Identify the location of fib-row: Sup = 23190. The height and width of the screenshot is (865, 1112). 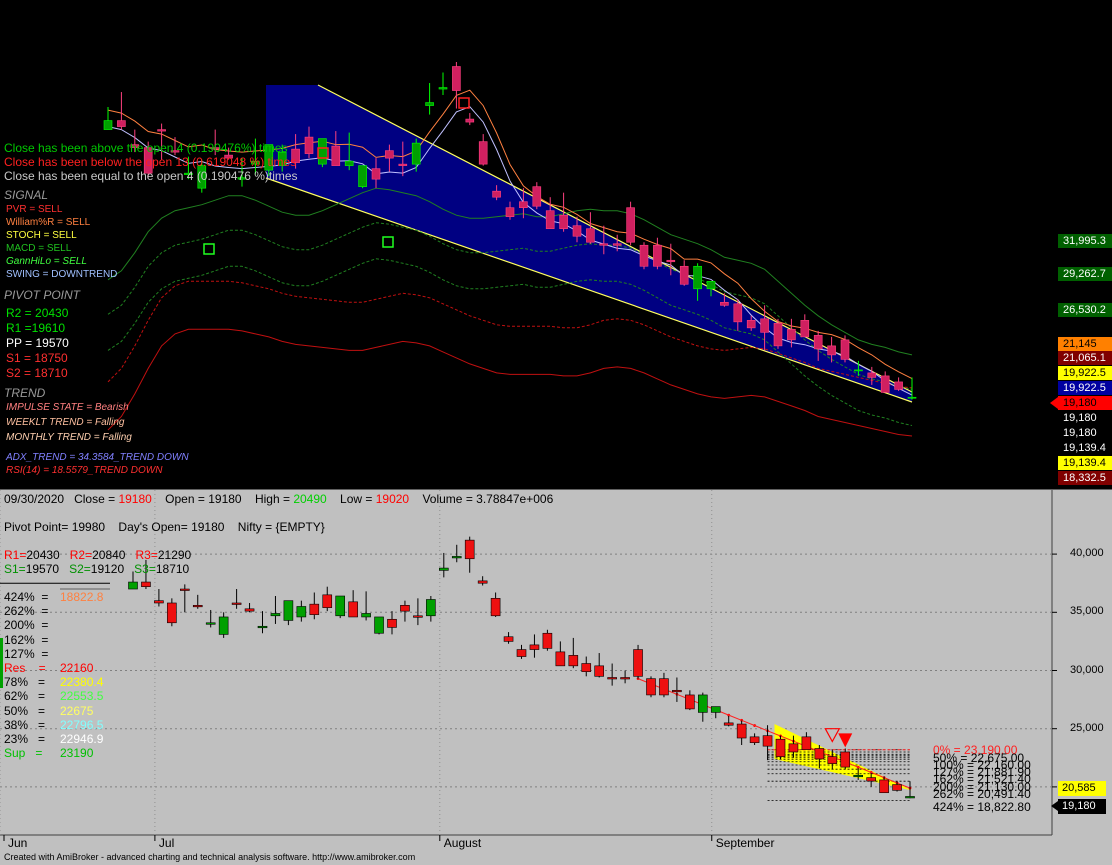
(48, 753).